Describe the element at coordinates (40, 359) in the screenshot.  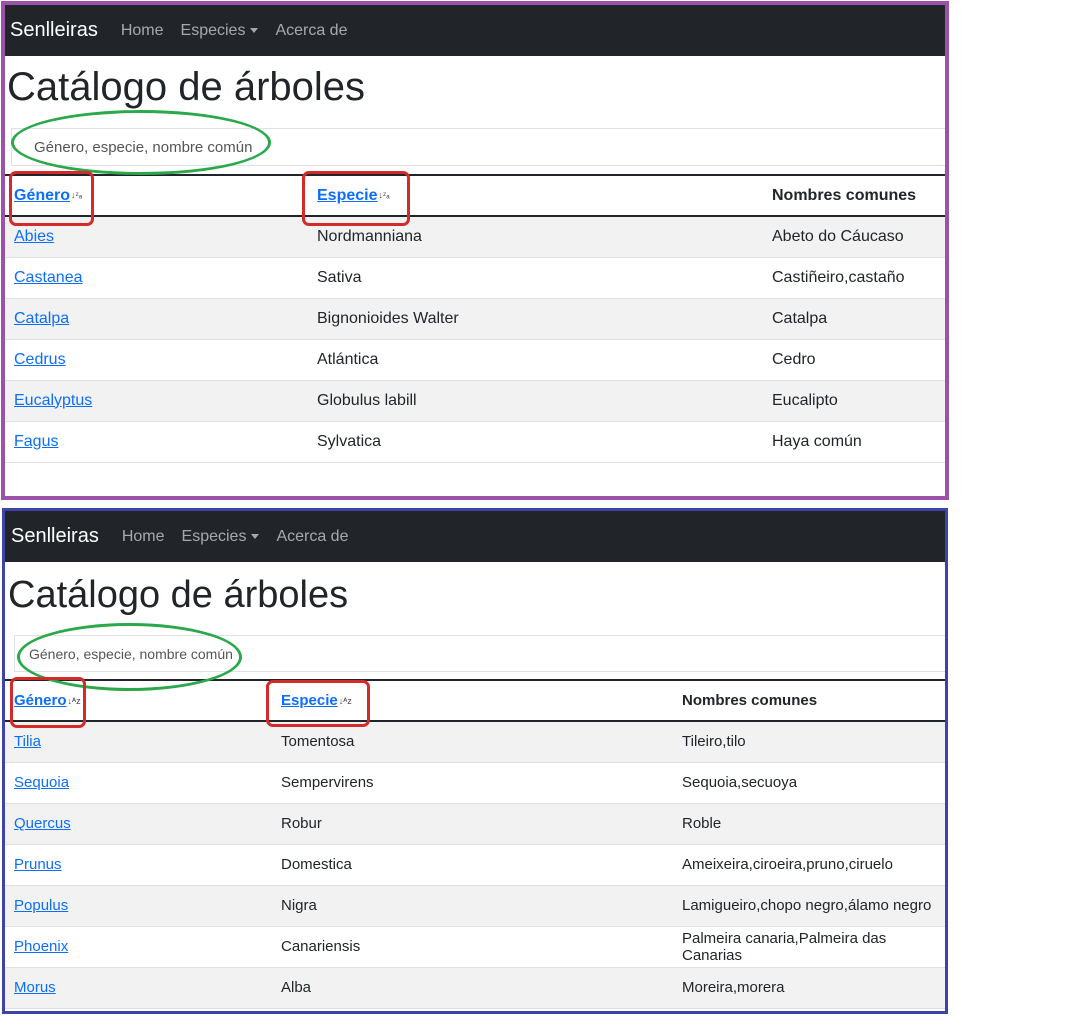
I see `genero-link: Cedrus` at that location.